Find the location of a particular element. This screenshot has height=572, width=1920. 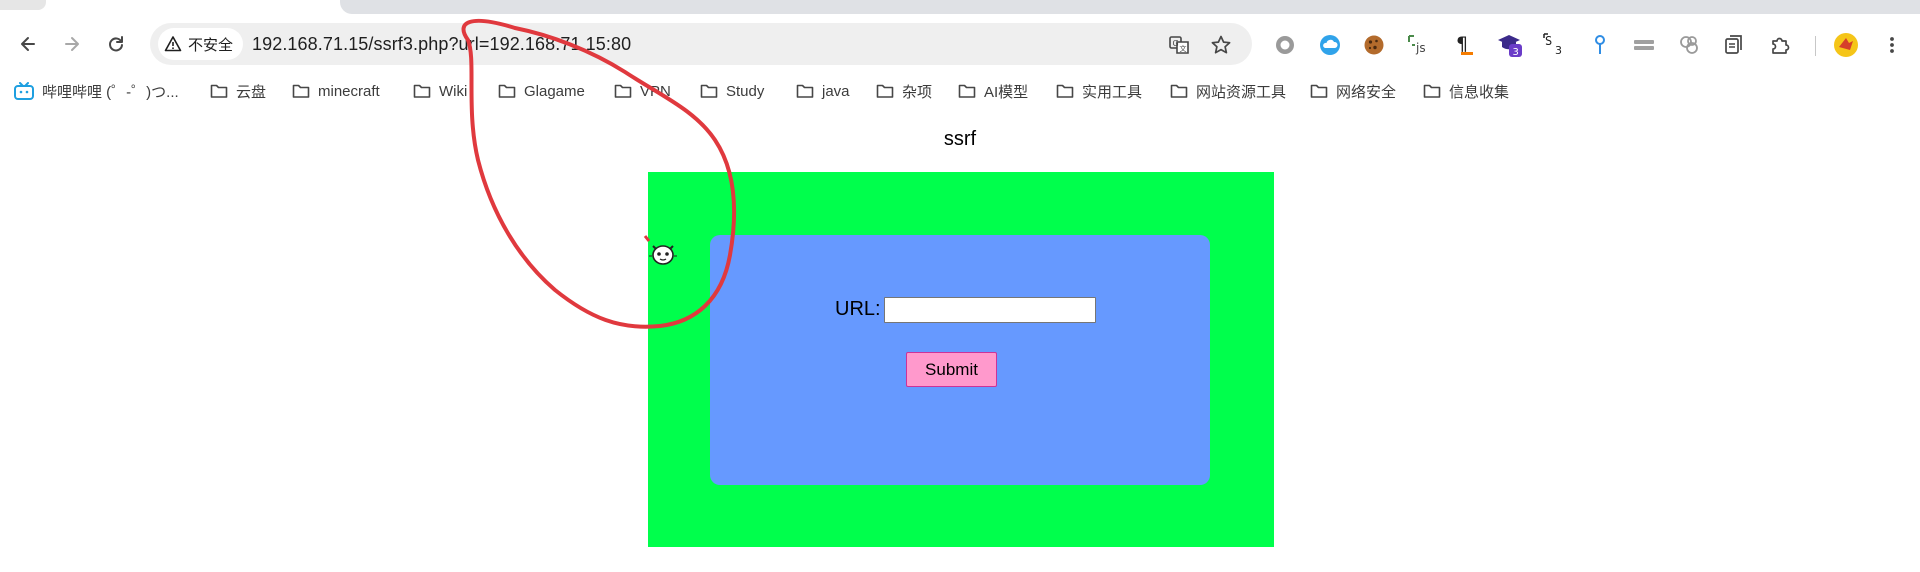

reload-icon is located at coordinates (116, 44).